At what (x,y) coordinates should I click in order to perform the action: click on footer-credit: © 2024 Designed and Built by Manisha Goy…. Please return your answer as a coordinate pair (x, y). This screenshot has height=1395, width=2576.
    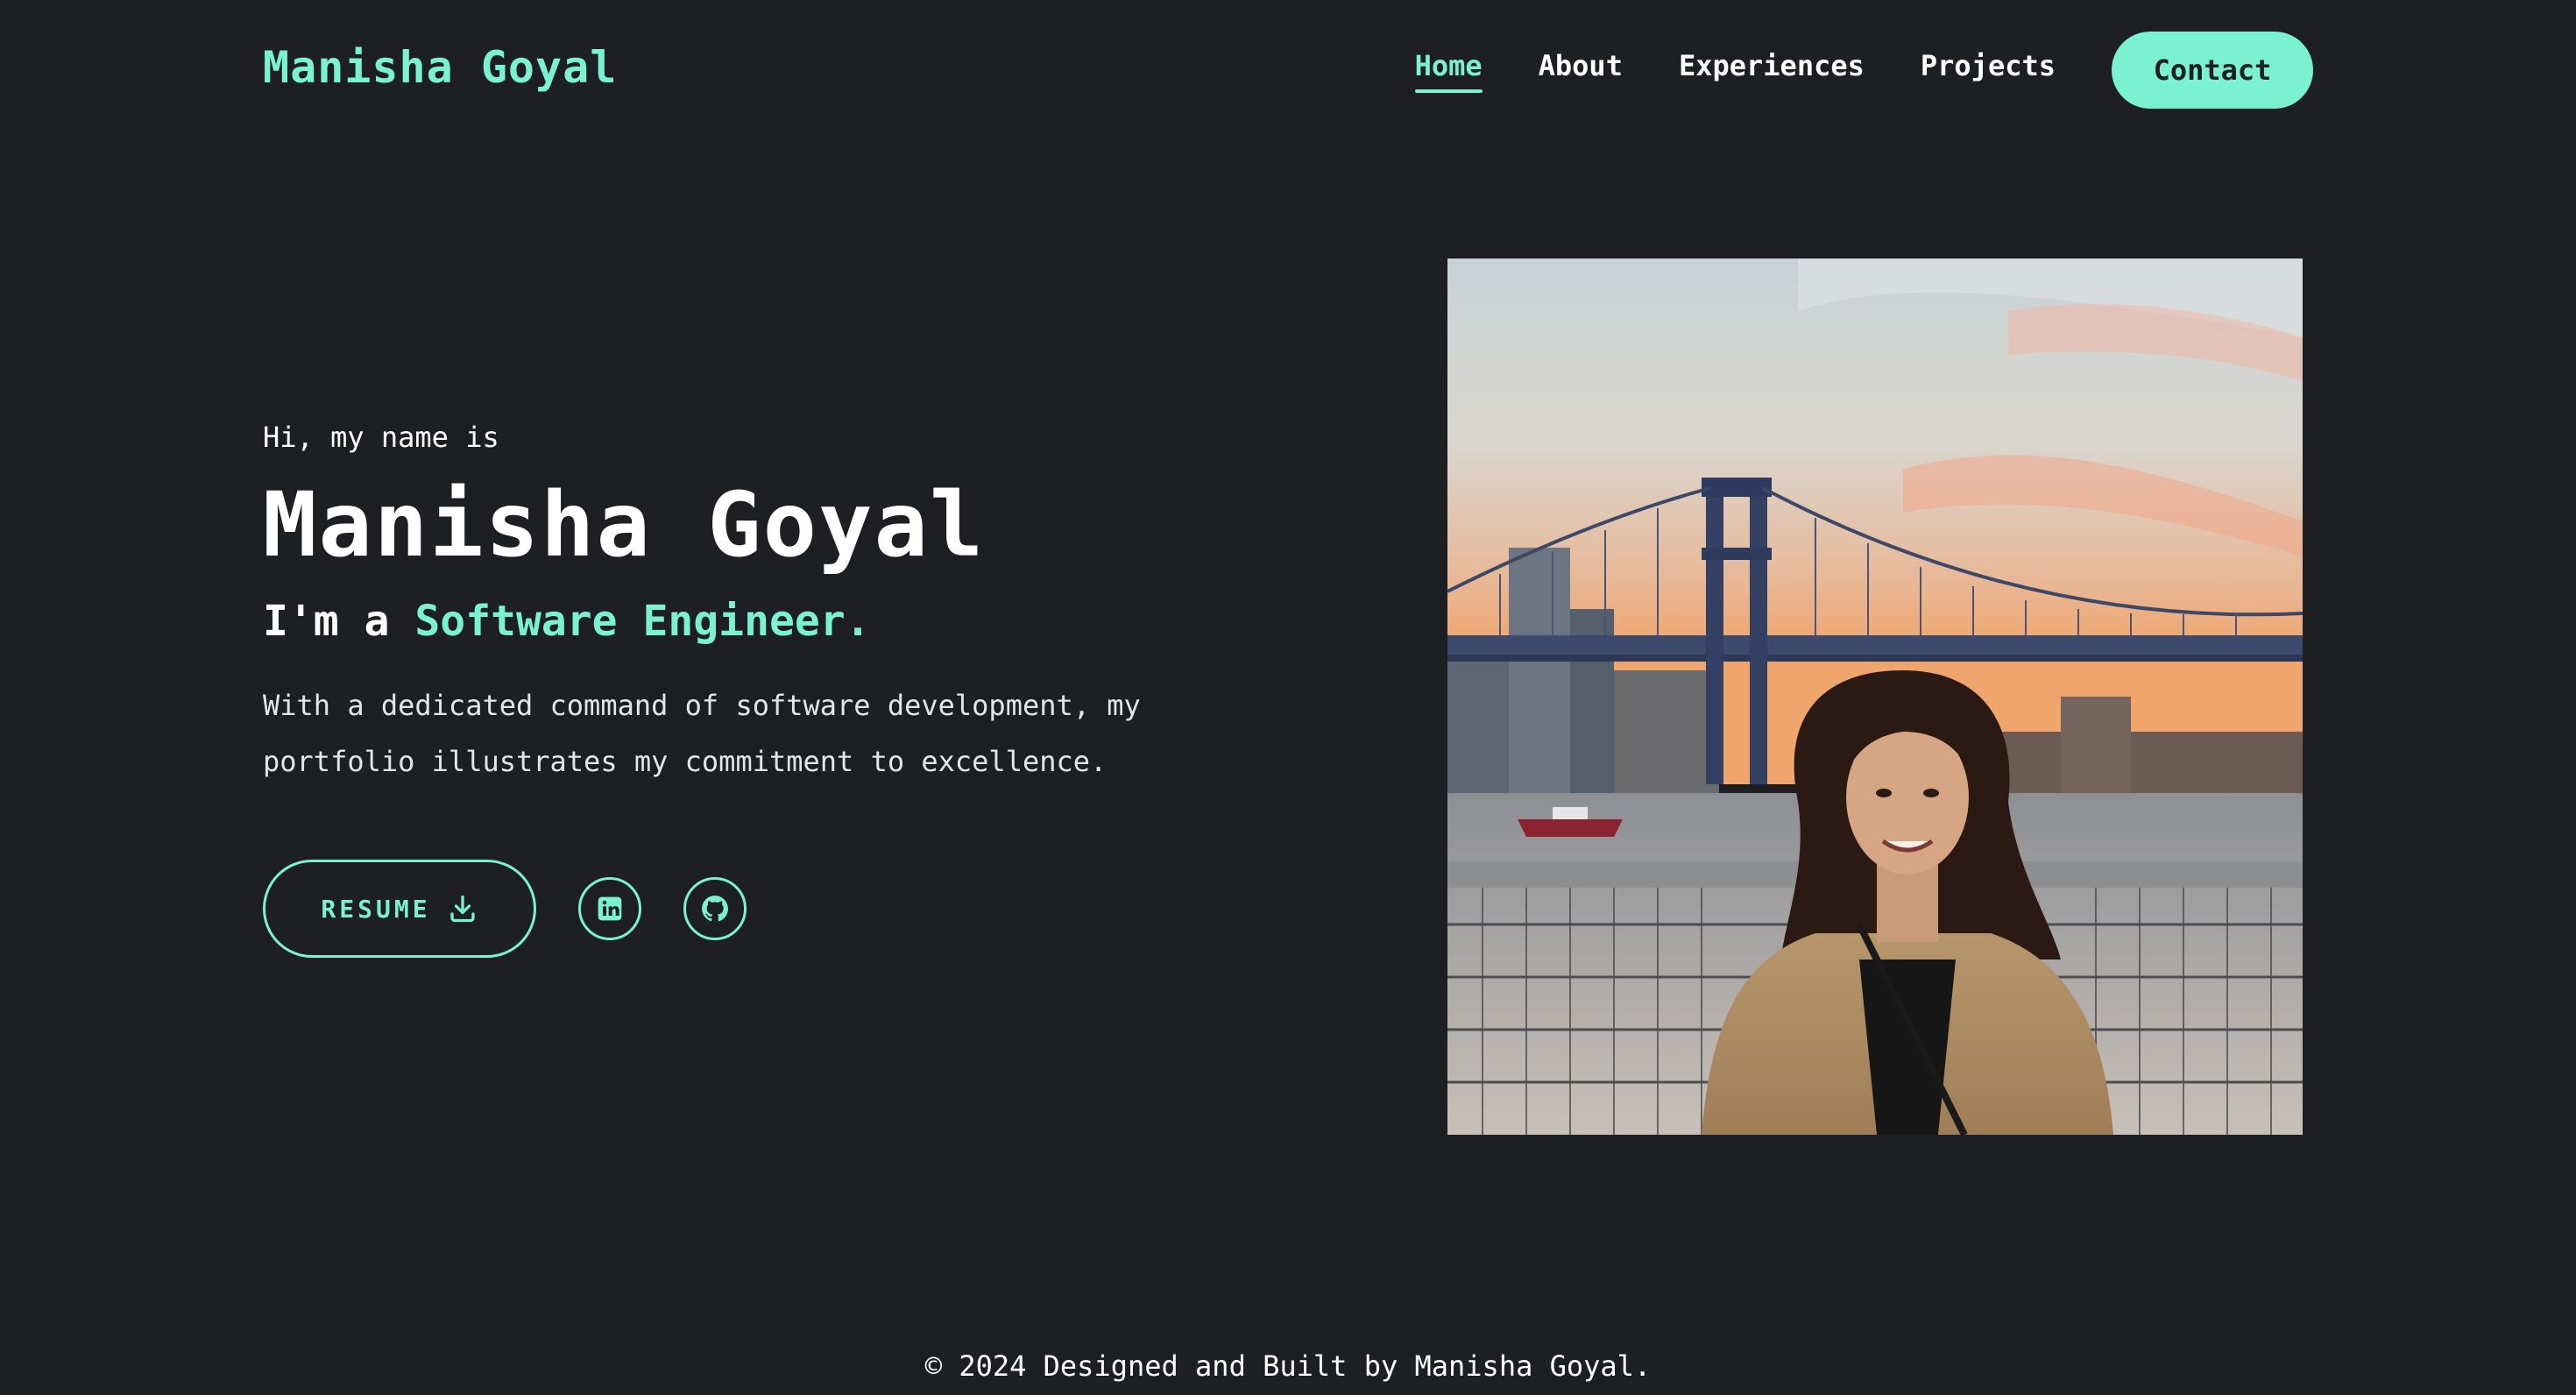
    Looking at the image, I should click on (1288, 1366).